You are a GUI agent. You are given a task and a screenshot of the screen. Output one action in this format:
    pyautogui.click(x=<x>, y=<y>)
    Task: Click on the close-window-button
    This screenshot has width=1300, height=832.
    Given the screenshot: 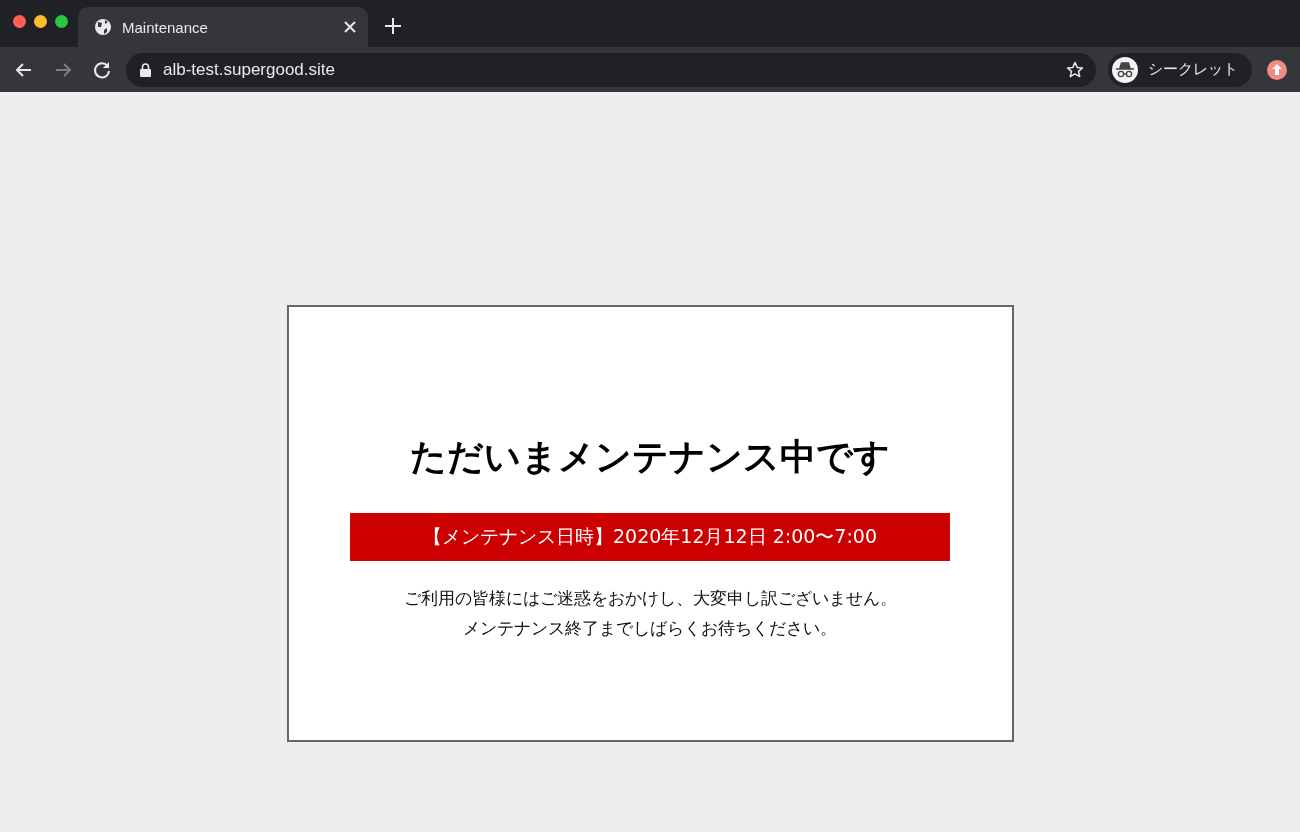 What is the action you would take?
    pyautogui.click(x=19, y=21)
    